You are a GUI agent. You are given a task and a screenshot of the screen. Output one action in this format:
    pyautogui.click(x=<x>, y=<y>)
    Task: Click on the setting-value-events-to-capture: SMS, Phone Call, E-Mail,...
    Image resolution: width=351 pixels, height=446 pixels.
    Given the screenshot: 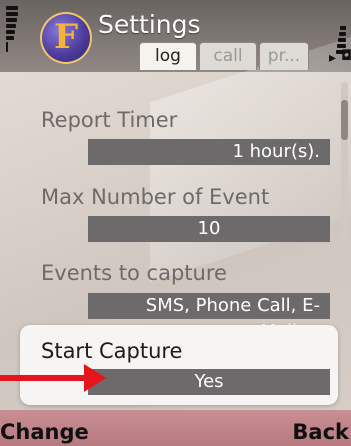 What is the action you would take?
    pyautogui.click(x=209, y=317)
    